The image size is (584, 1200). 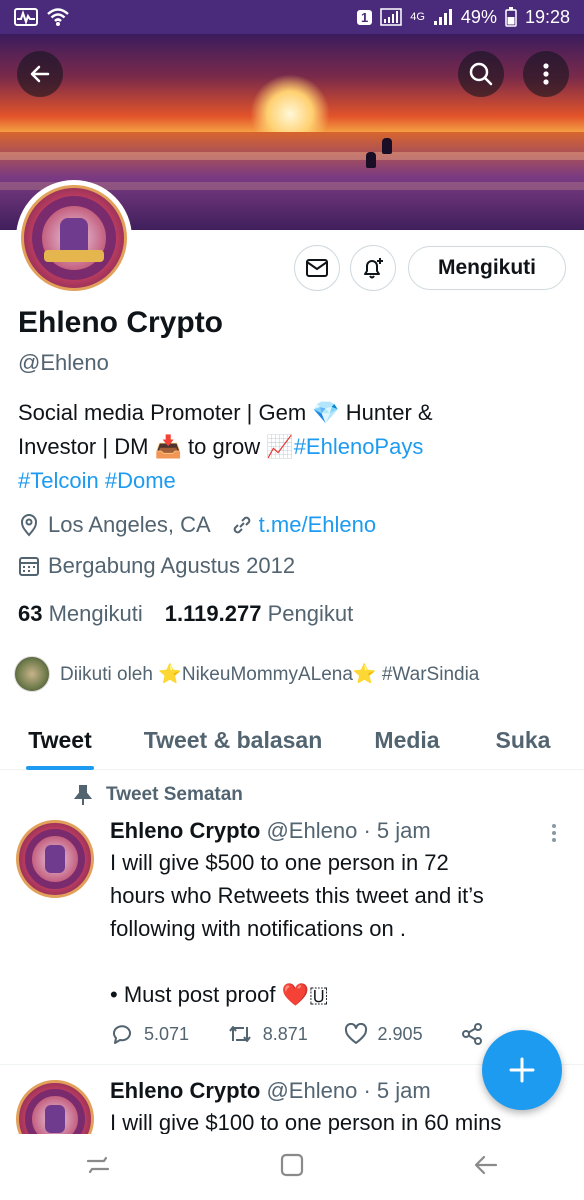 I want to click on back-icon, so click(x=486, y=1164).